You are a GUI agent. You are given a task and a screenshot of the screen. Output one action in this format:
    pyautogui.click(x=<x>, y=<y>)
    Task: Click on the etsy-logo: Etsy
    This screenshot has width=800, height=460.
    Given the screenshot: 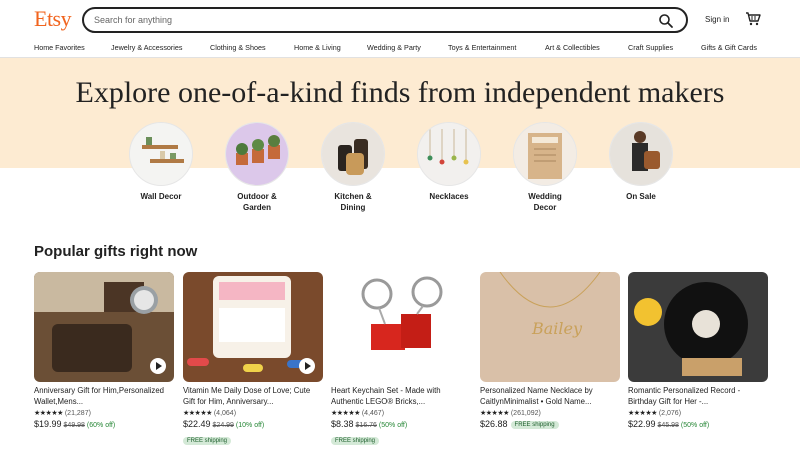 What is the action you would take?
    pyautogui.click(x=53, y=19)
    